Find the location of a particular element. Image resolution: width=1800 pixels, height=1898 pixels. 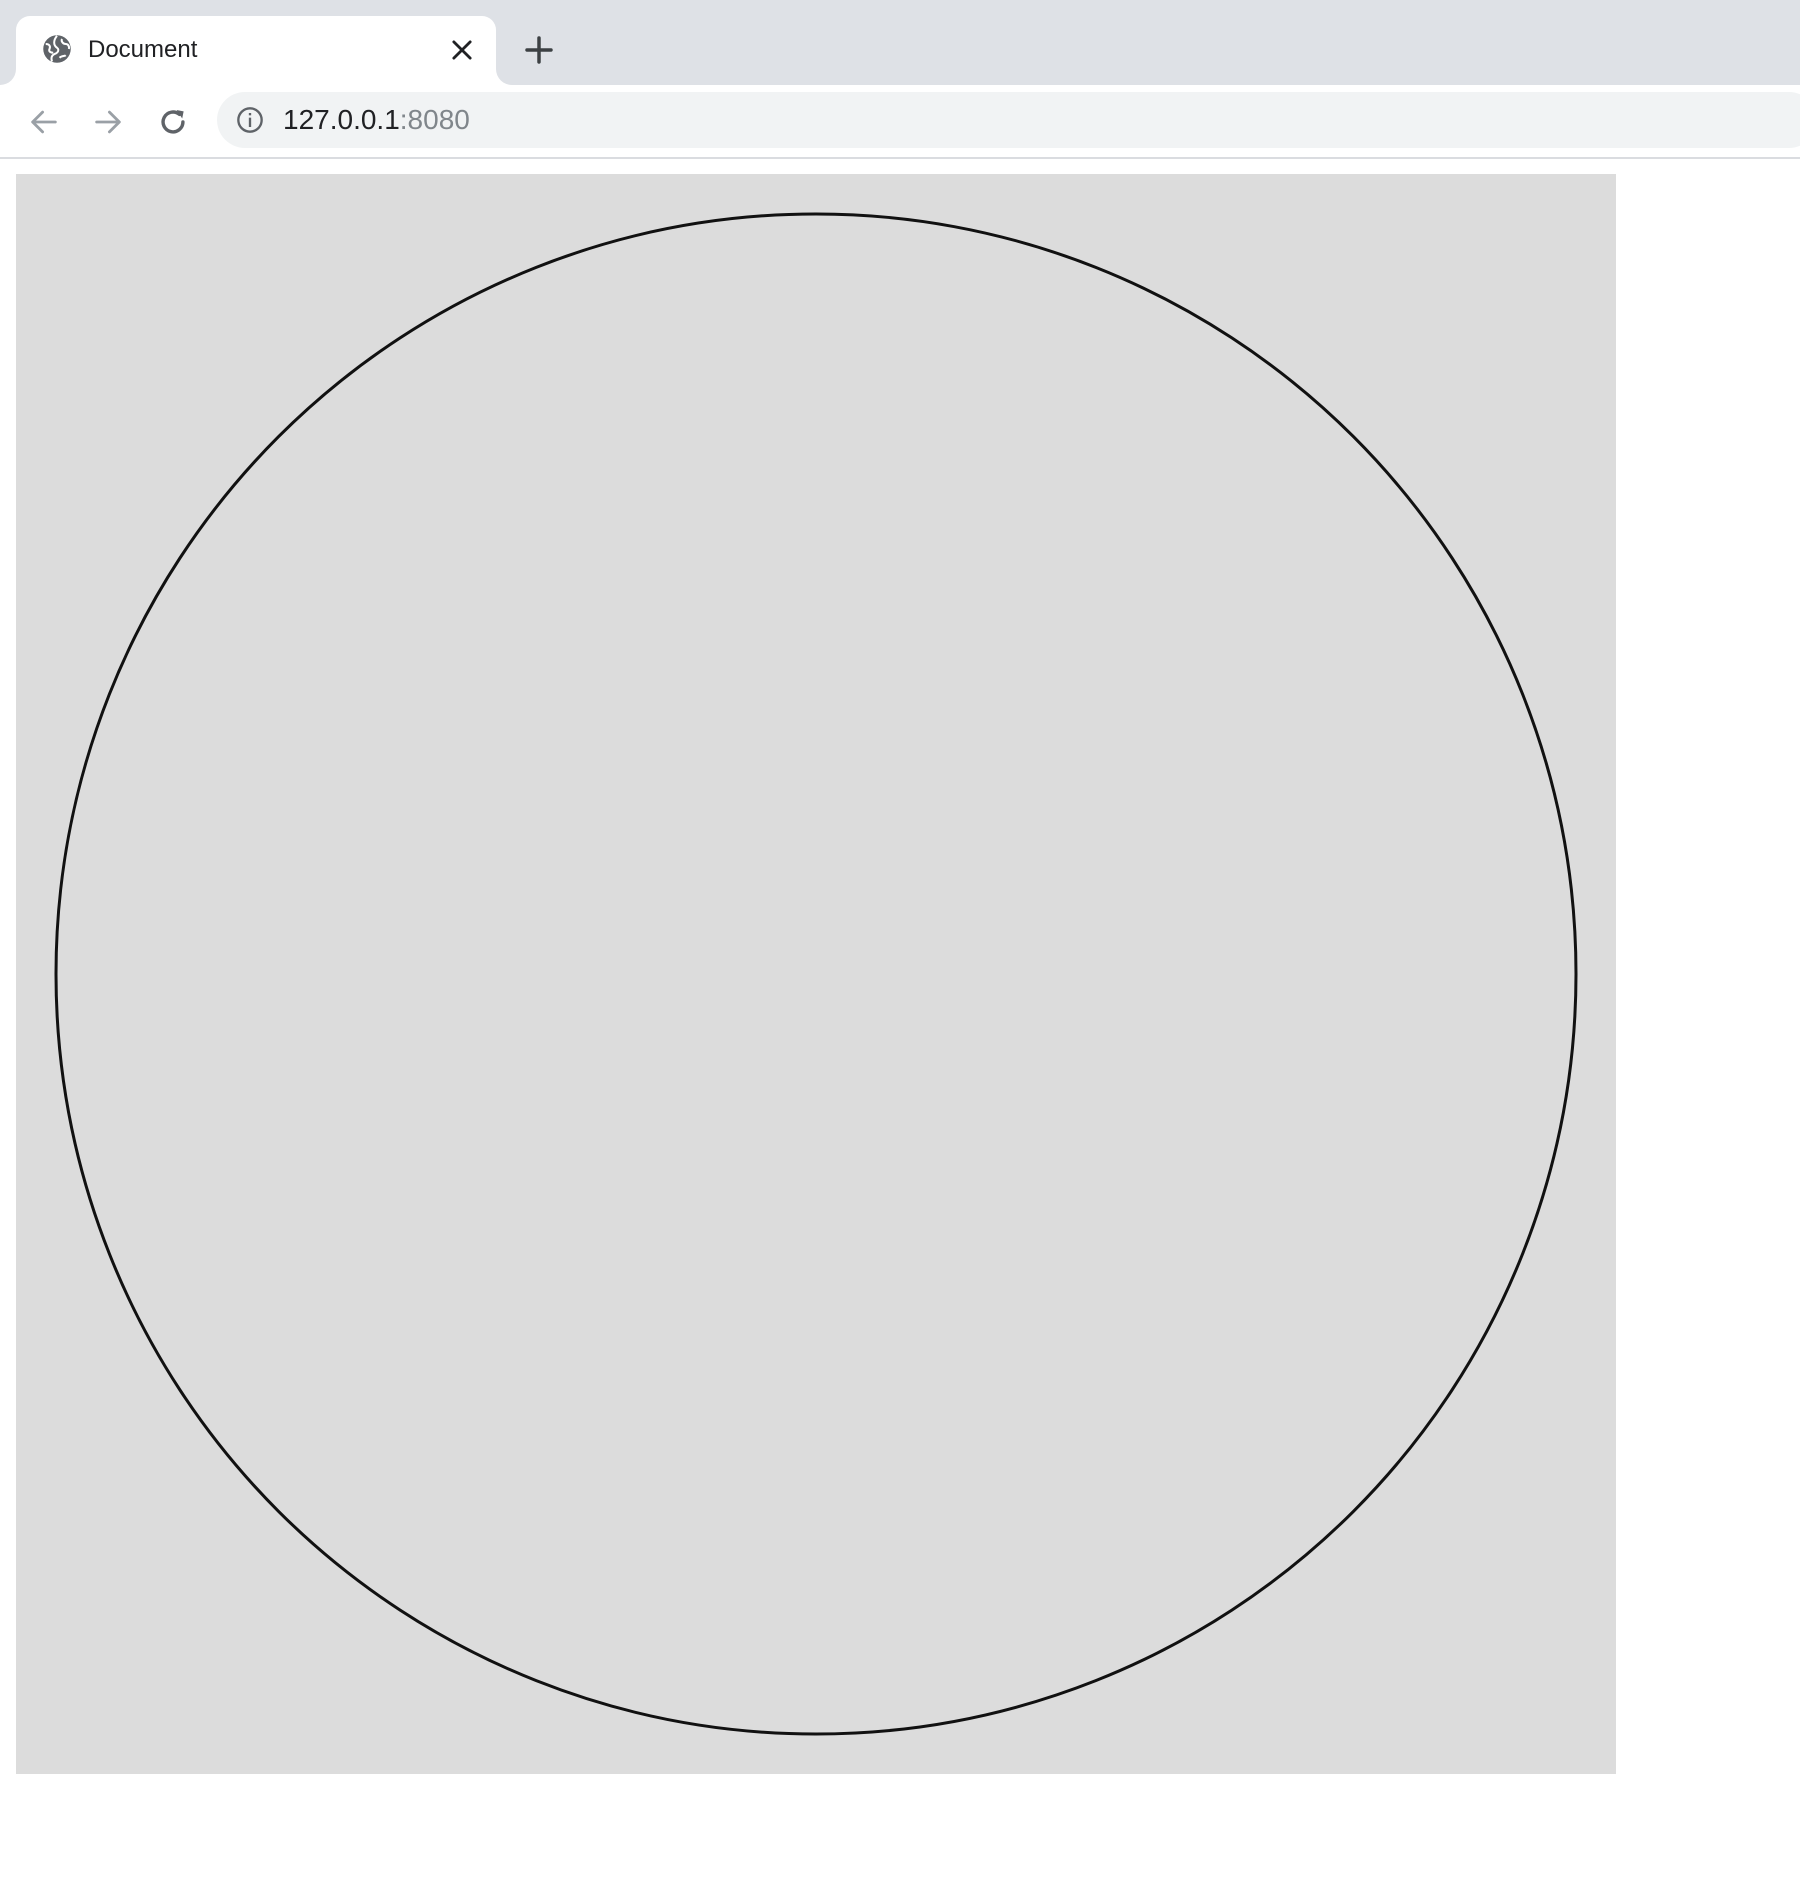

browser-tab: Document is located at coordinates (256, 50).